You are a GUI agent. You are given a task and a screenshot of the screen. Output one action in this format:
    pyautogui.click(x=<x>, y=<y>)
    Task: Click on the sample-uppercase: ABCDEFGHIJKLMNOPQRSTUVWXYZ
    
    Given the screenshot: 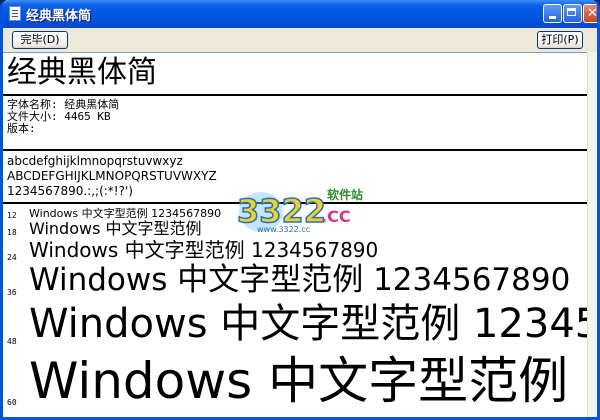 What is the action you would take?
    pyautogui.click(x=112, y=176)
    